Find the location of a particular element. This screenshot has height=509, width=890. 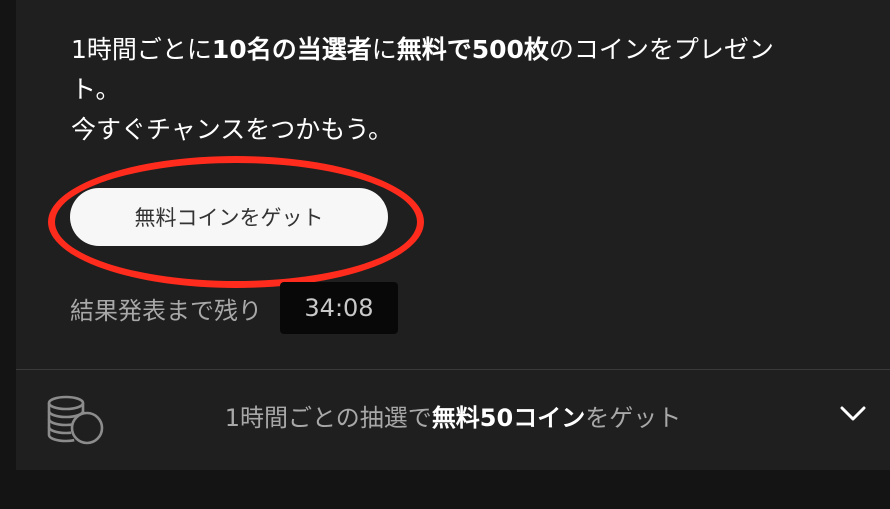

promo-text: に is located at coordinates (384, 49).